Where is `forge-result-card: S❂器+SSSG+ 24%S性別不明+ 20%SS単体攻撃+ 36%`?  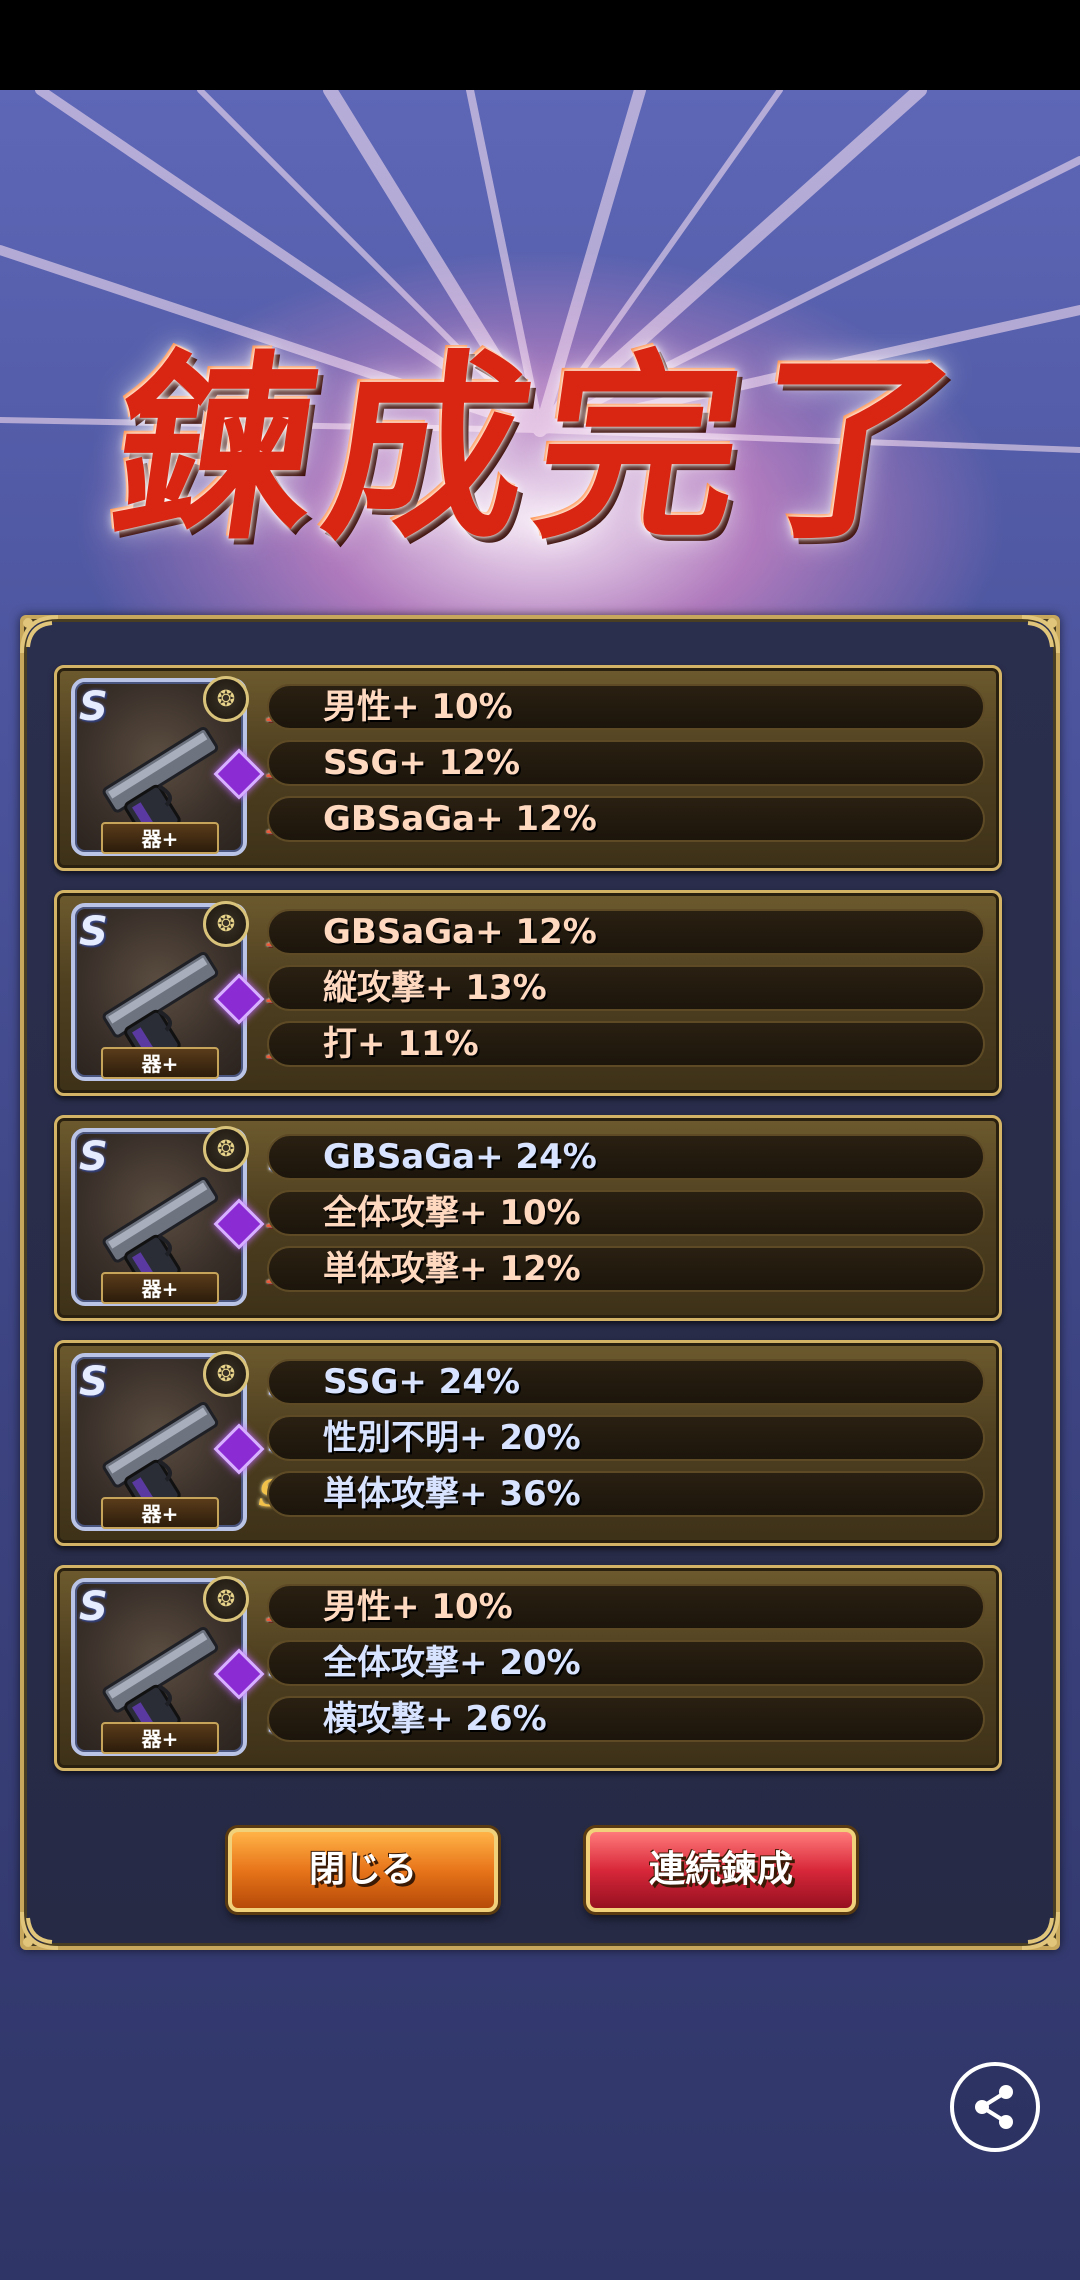 forge-result-card: S❂器+SSSG+ 24%S性別不明+ 20%SS単体攻撃+ 36% is located at coordinates (528, 1443).